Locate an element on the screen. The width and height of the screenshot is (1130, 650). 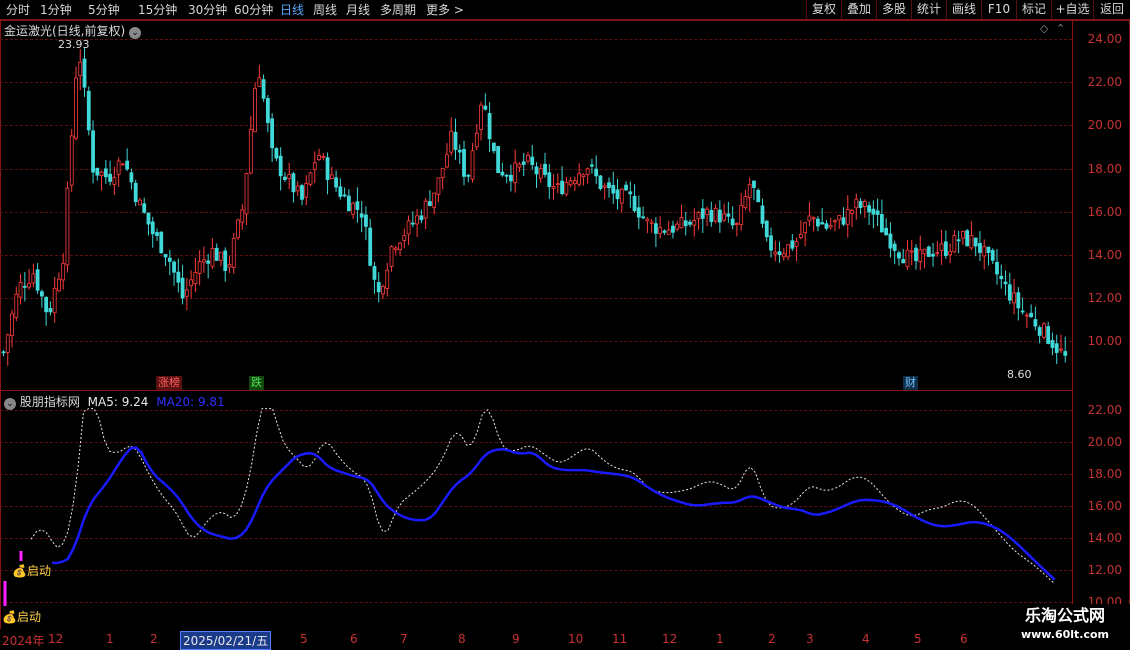
period-monthly: 月线 is located at coordinates (358, 10).